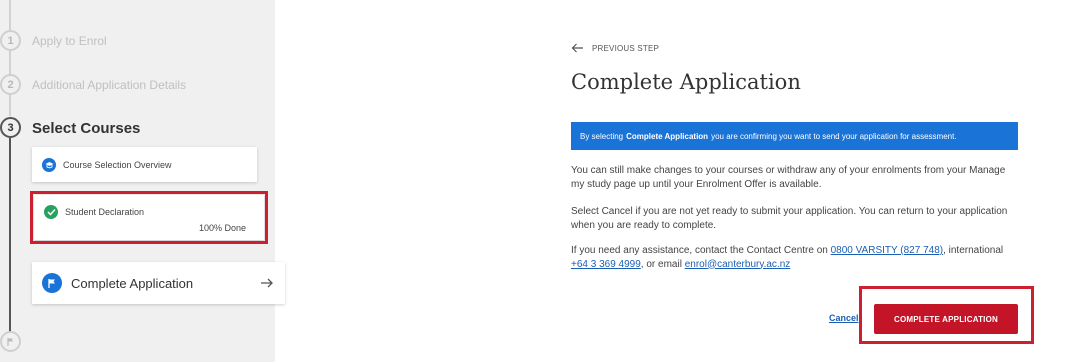 The height and width of the screenshot is (362, 1080). What do you see at coordinates (10, 341) in the screenshot?
I see `flag-step-icon` at bounding box center [10, 341].